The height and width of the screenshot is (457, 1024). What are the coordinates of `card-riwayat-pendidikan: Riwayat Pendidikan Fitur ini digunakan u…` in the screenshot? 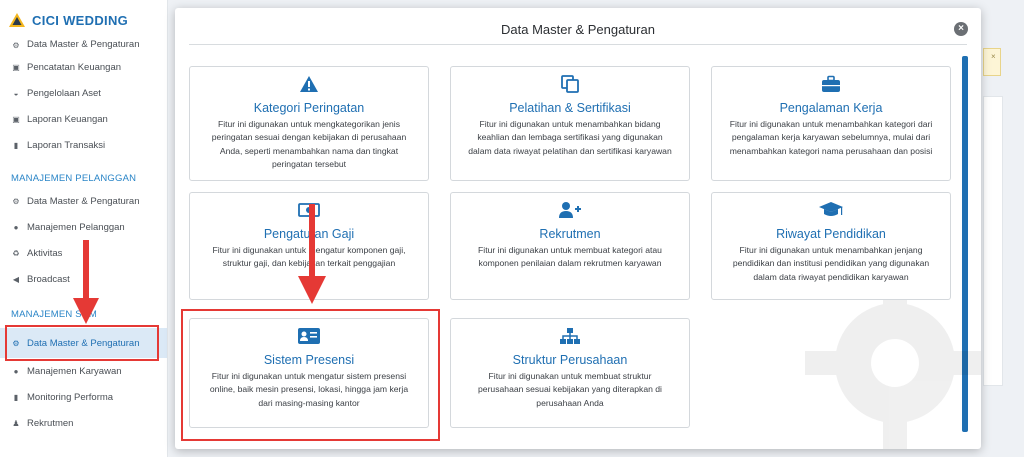 It's located at (831, 246).